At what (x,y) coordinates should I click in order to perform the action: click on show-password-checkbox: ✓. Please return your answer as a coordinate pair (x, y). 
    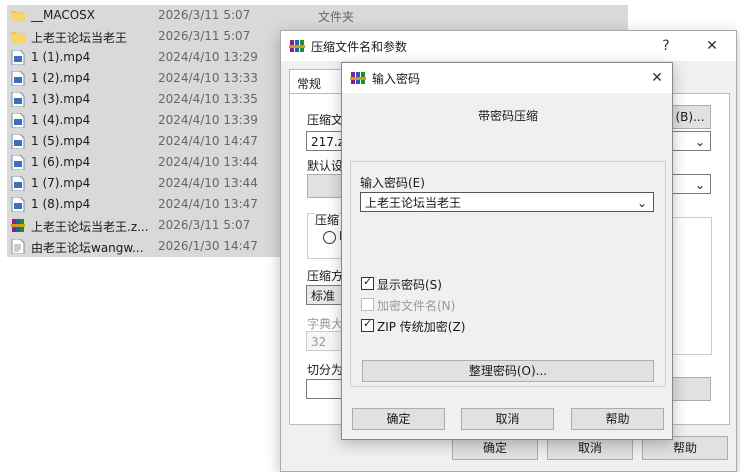
    Looking at the image, I should click on (367, 282).